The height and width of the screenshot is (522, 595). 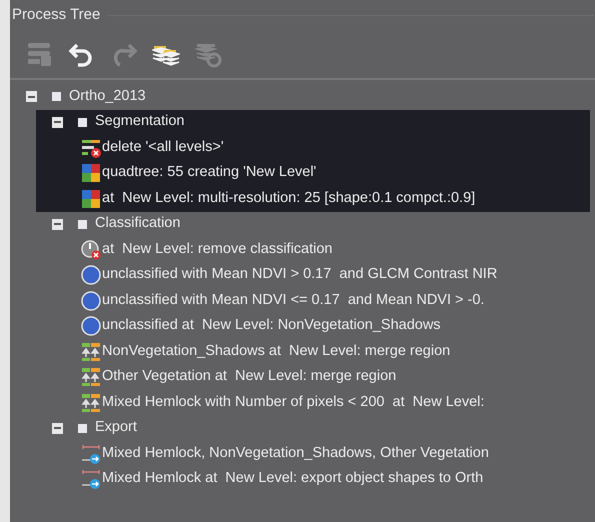 I want to click on tree-node: Classification, so click(x=137, y=224).